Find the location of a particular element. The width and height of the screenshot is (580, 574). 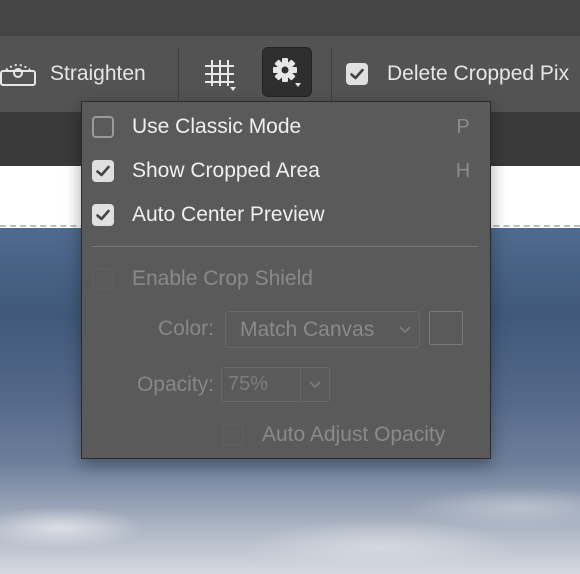

opacity-label: Opacity: is located at coordinates (175, 384).